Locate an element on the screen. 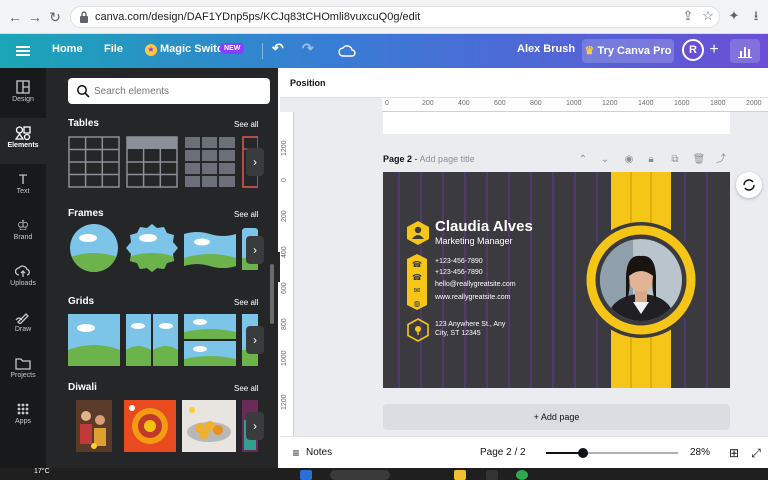 This screenshot has height=480, width=768. rail-item-projects: Projects is located at coordinates (23, 371).